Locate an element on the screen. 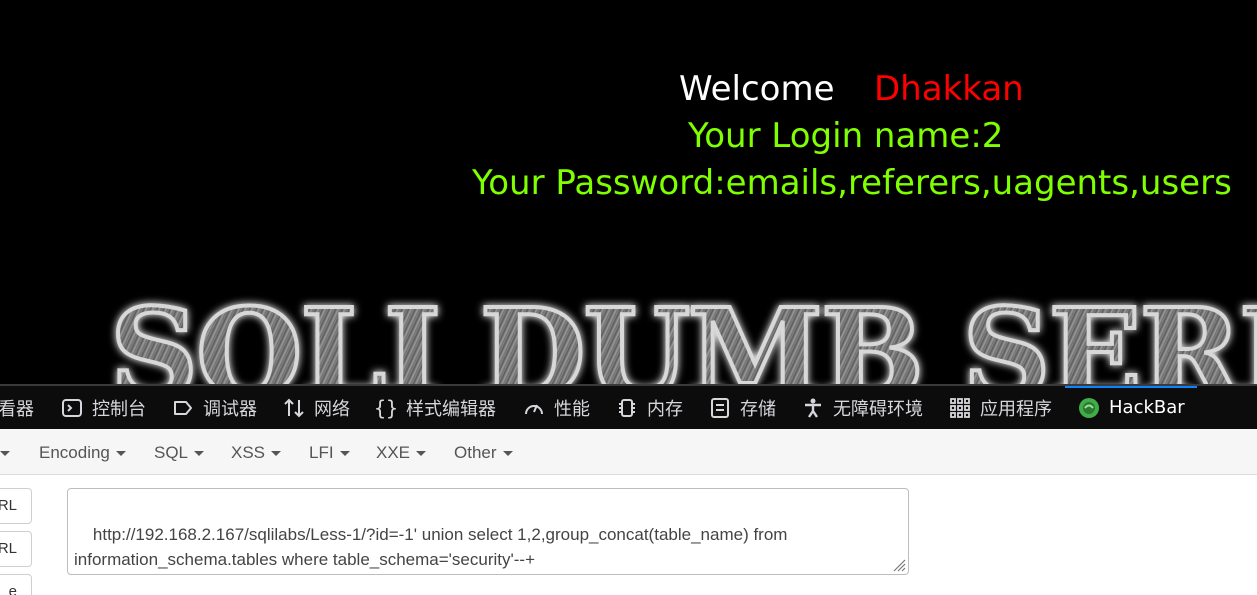 The height and width of the screenshot is (595, 1257). hackbar-menu-bar: Encoding SQL XSS LFI XXE Other is located at coordinates (628, 452).